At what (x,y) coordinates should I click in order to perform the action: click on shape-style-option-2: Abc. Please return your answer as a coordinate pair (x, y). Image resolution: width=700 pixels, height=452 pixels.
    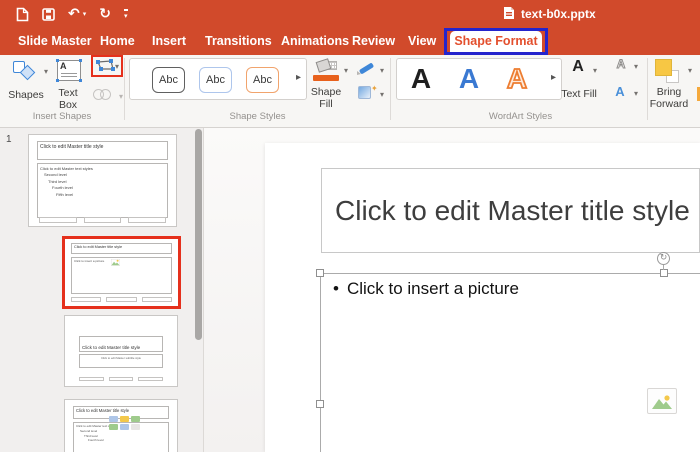
    Looking at the image, I should click on (215, 80).